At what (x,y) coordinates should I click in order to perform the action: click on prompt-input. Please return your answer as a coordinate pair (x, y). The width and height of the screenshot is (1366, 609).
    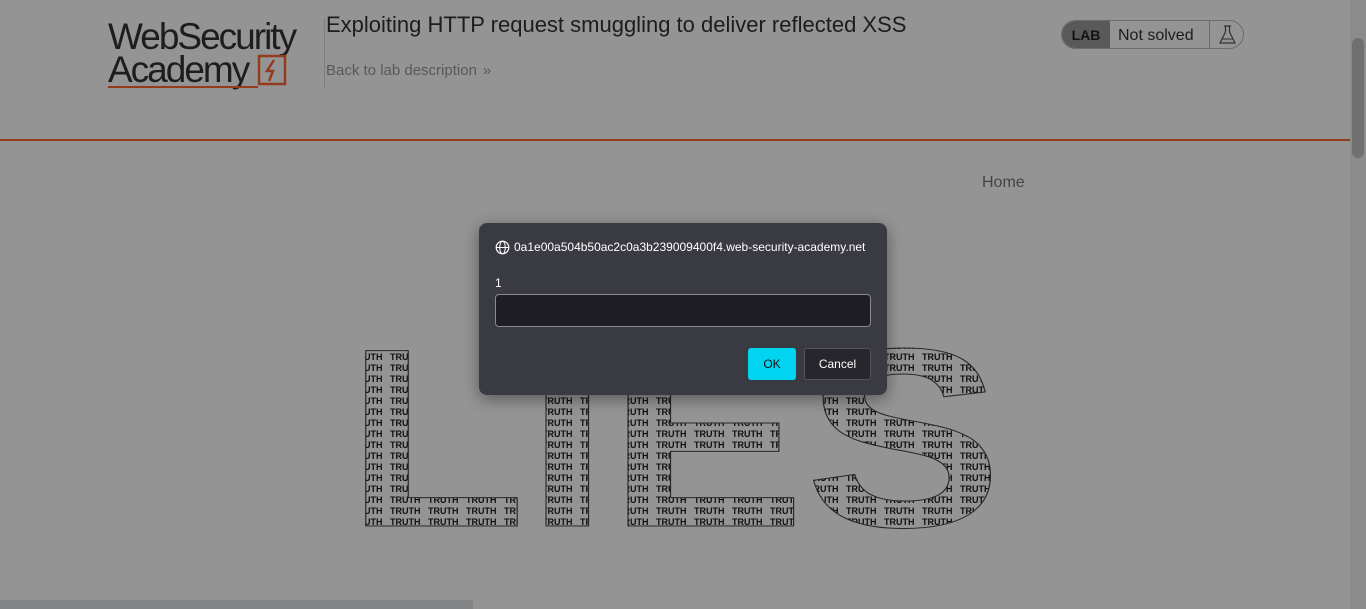
    Looking at the image, I should click on (683, 310).